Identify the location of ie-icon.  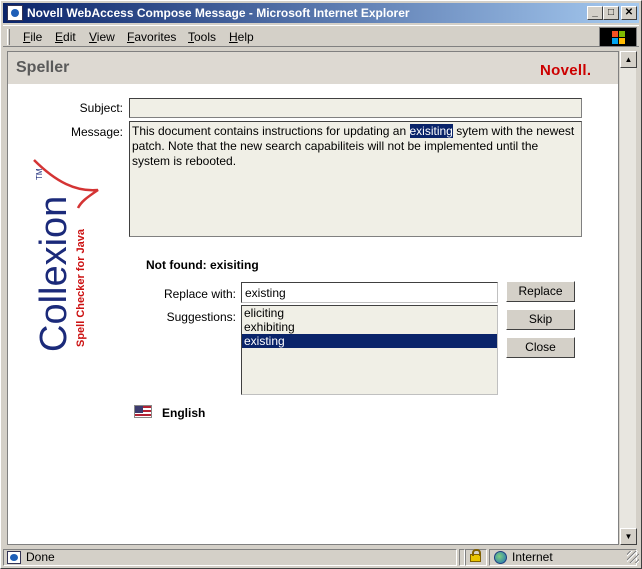
(15, 13).